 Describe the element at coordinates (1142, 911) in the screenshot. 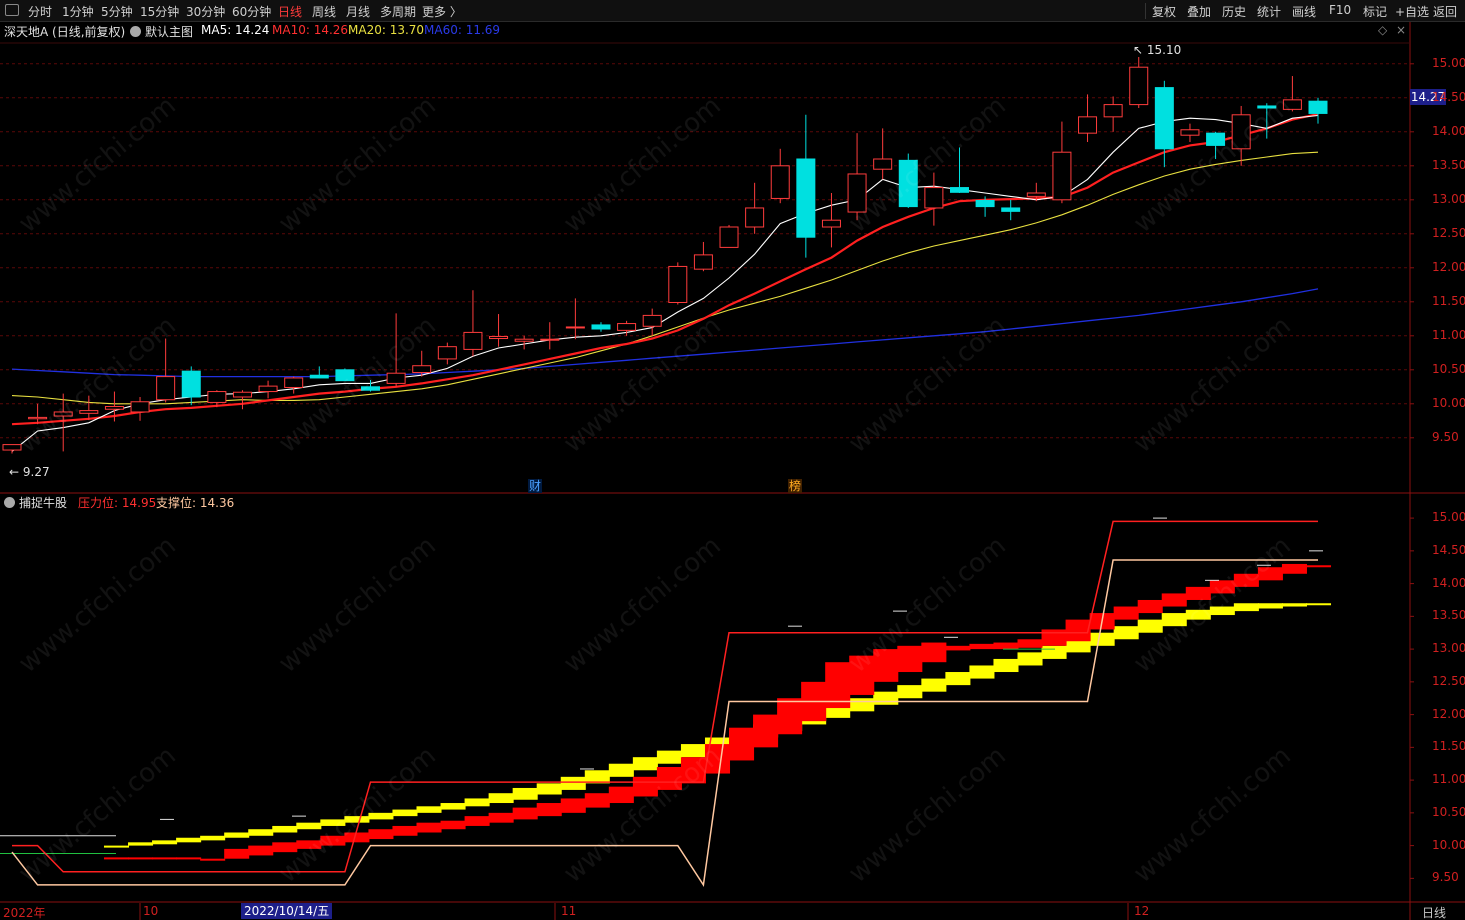

I see `month-12-label: 12` at that location.